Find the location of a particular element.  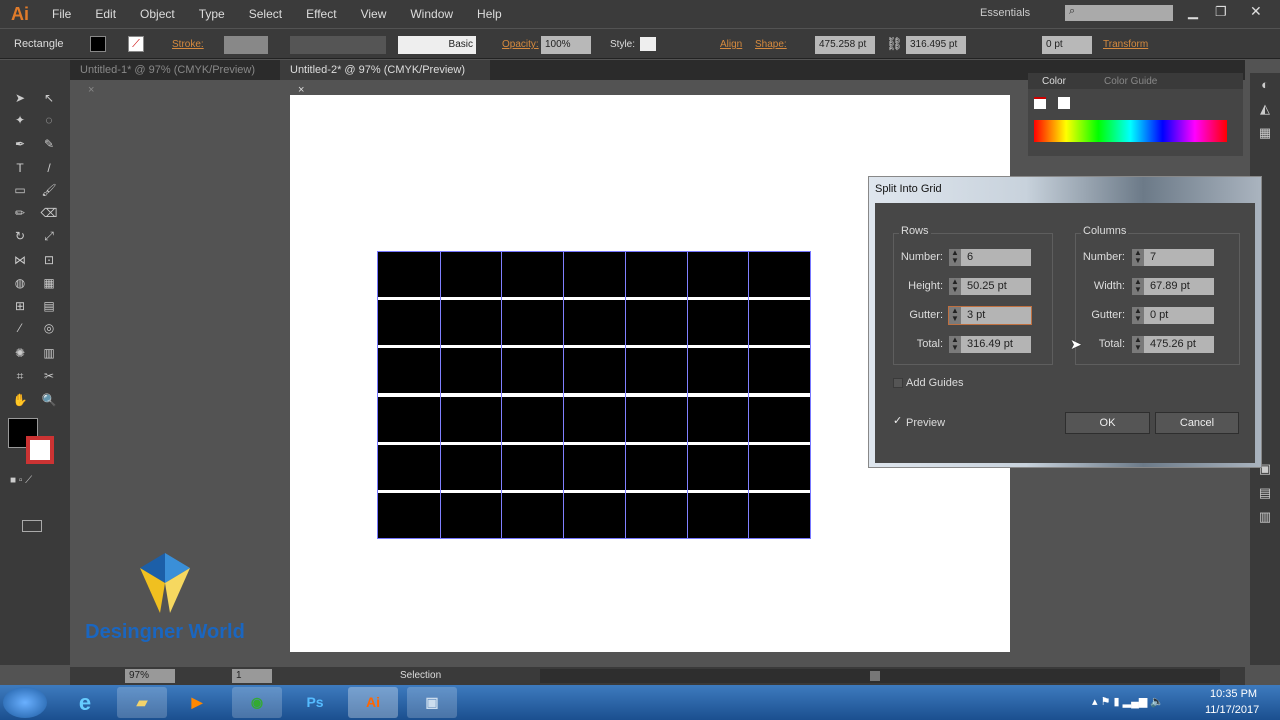

ok-button: OK is located at coordinates (1107, 423).